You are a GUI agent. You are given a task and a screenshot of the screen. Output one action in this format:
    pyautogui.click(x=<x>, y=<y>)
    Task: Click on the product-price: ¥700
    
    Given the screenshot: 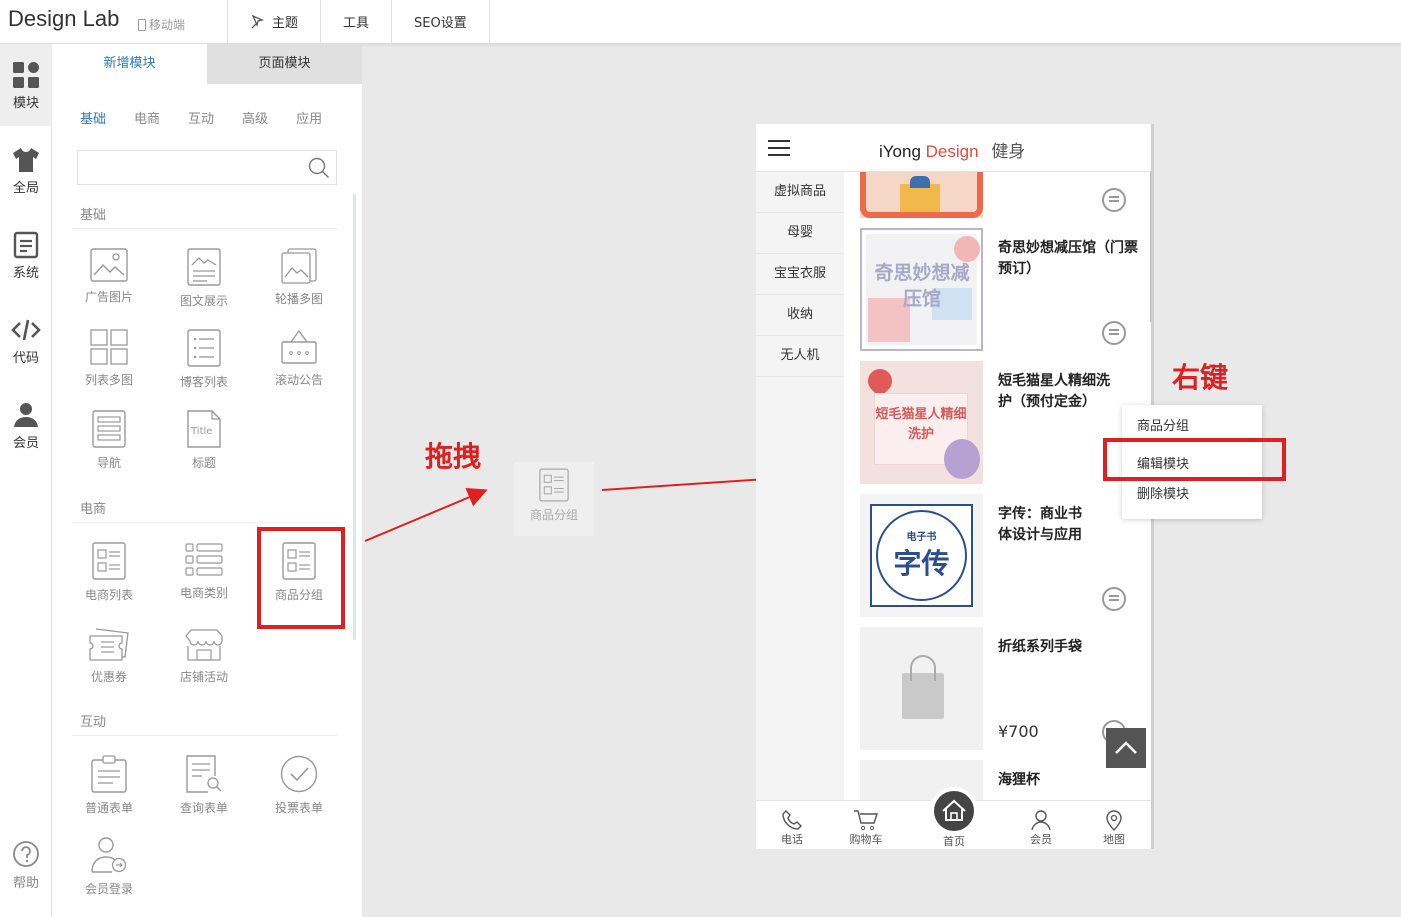 What is the action you would take?
    pyautogui.click(x=1018, y=731)
    